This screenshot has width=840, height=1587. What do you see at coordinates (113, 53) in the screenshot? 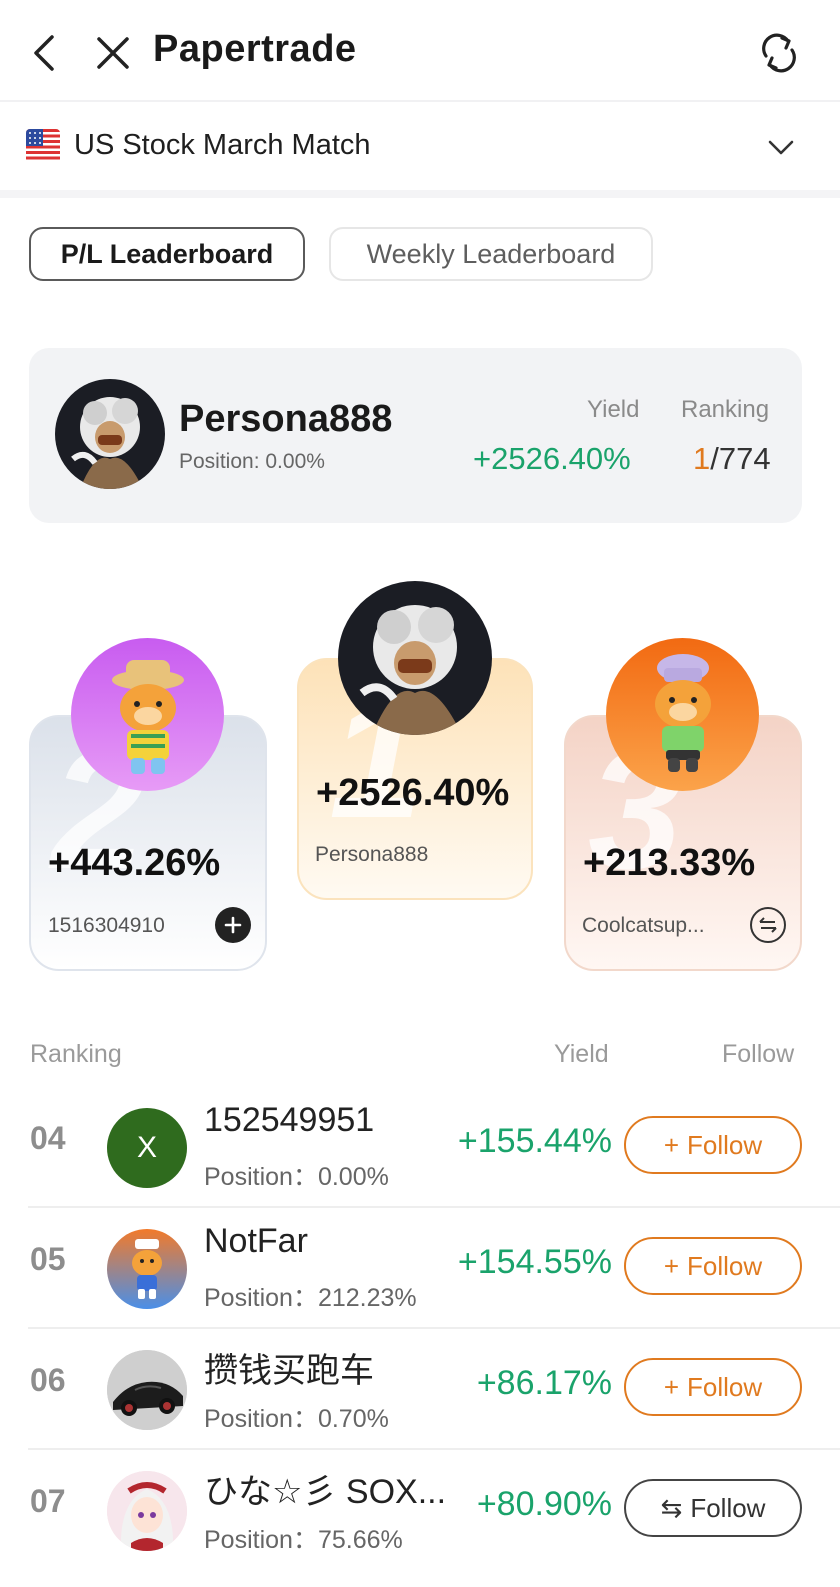
I see `close-icon` at bounding box center [113, 53].